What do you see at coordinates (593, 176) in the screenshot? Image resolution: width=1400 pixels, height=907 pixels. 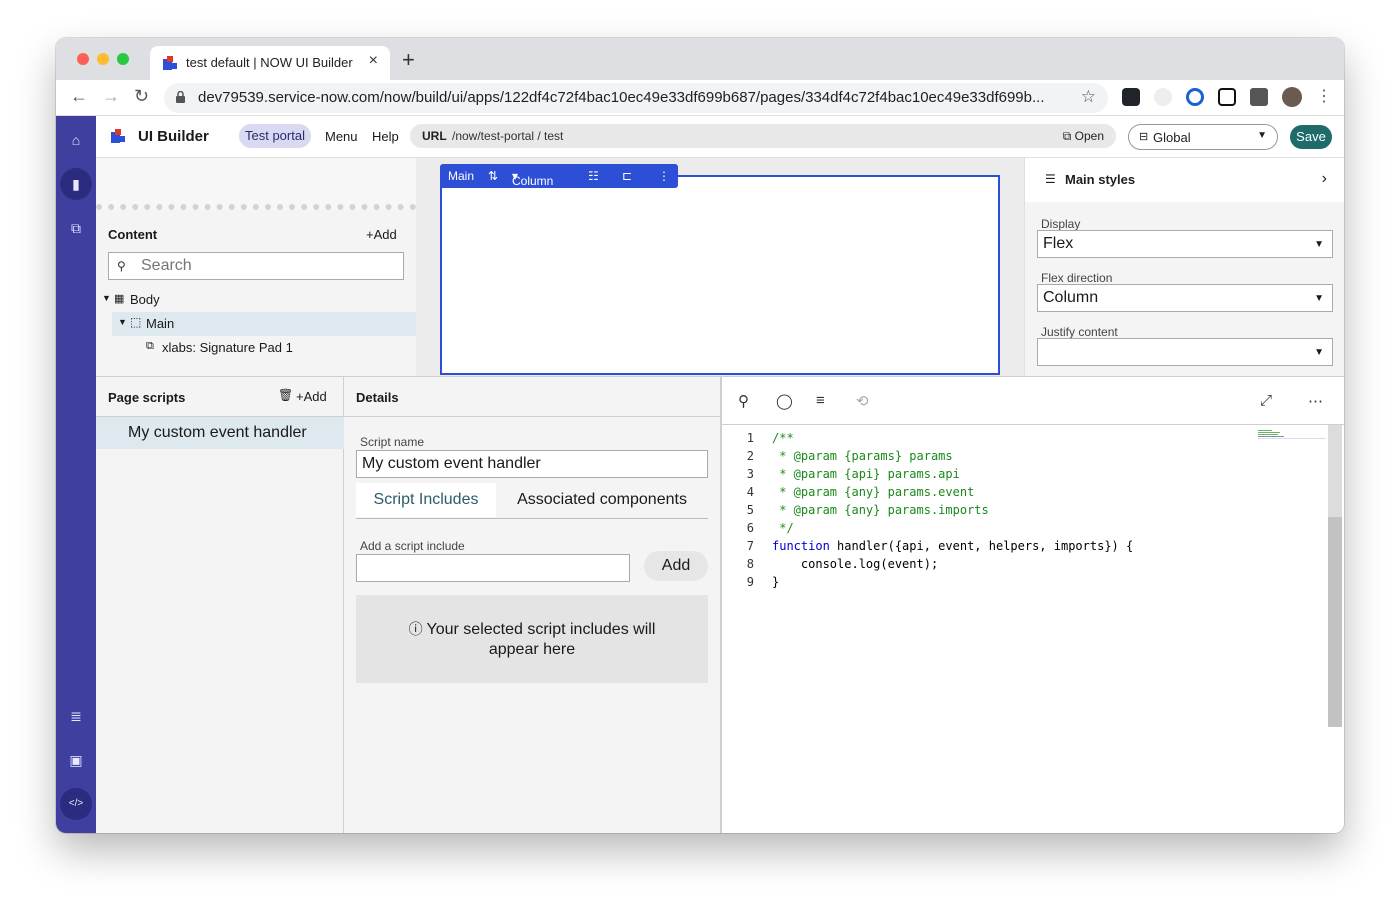 I see `adjust-icon: ☷` at bounding box center [593, 176].